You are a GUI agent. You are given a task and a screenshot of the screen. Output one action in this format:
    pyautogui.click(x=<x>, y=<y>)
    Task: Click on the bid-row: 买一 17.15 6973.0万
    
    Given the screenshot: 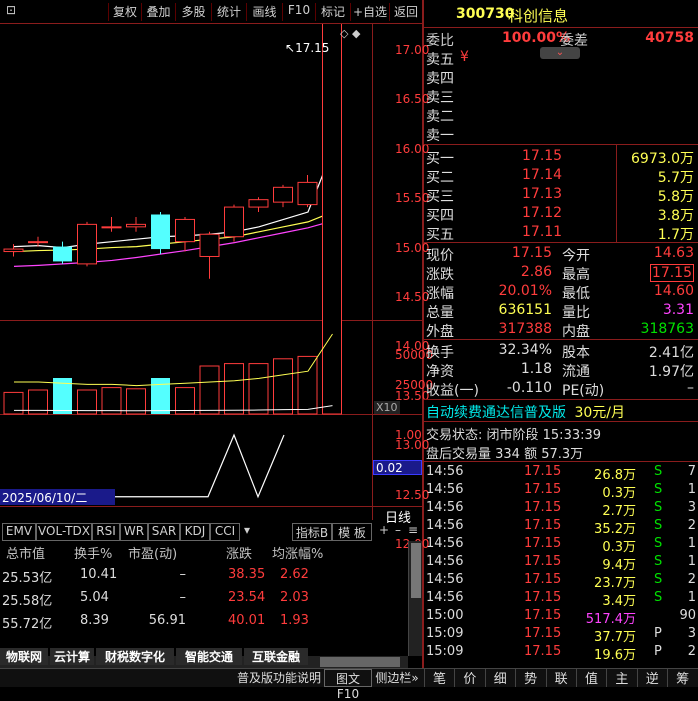 What is the action you would take?
    pyautogui.click(x=561, y=157)
    